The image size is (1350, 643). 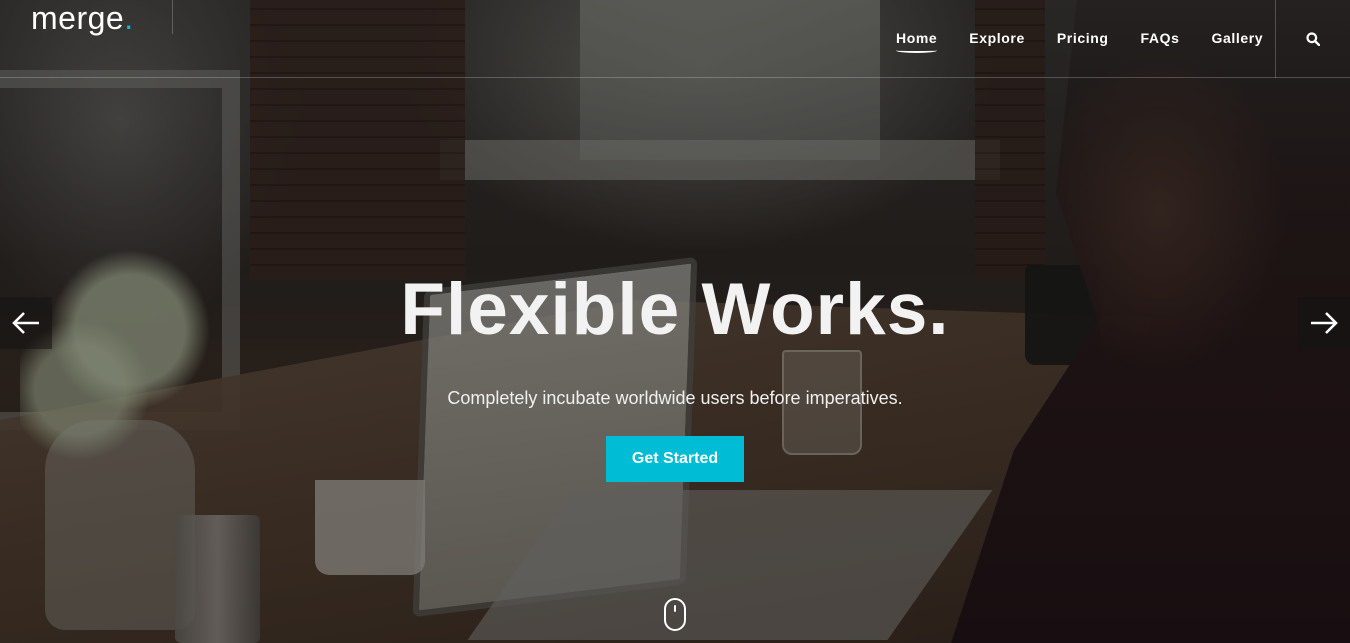 I want to click on nav-item-pricing: Pricing, so click(x=1083, y=38).